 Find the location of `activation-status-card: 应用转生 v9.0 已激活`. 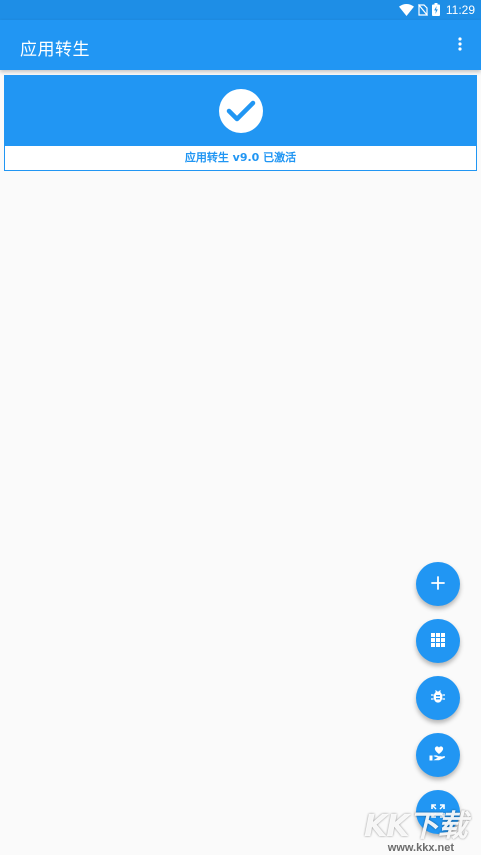

activation-status-card: 应用转生 v9.0 已激活 is located at coordinates (240, 123).